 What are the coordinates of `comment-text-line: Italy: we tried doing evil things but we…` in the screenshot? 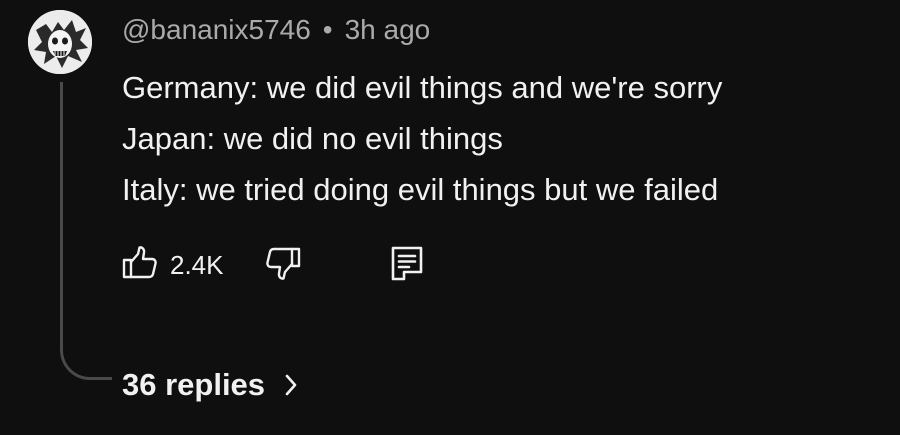 It's located at (420, 189).